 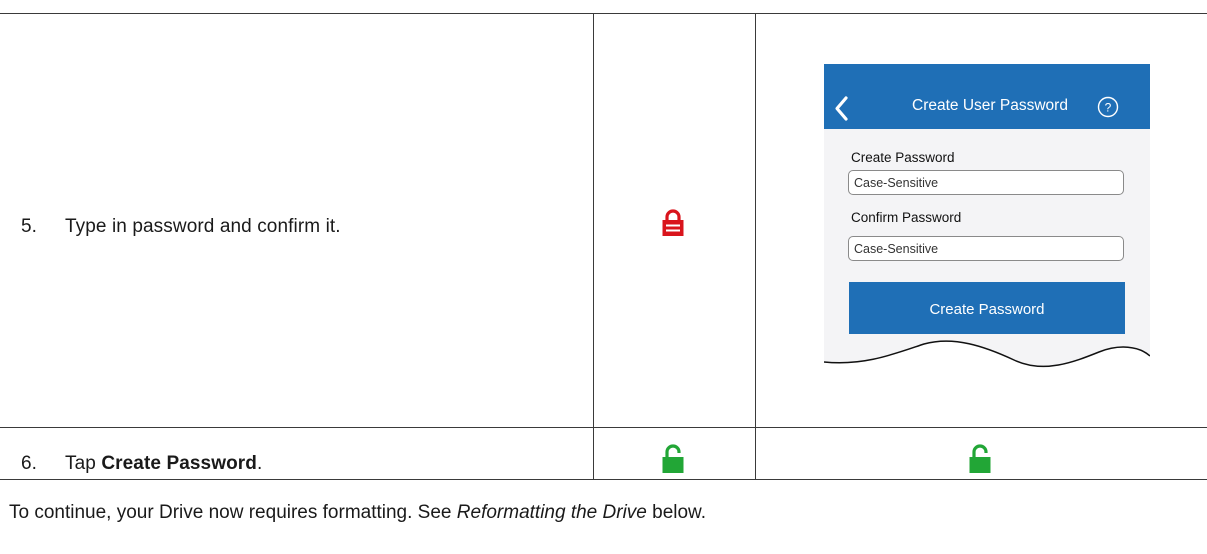 What do you see at coordinates (260, 463) in the screenshot?
I see `step-instruction-suffix: .` at bounding box center [260, 463].